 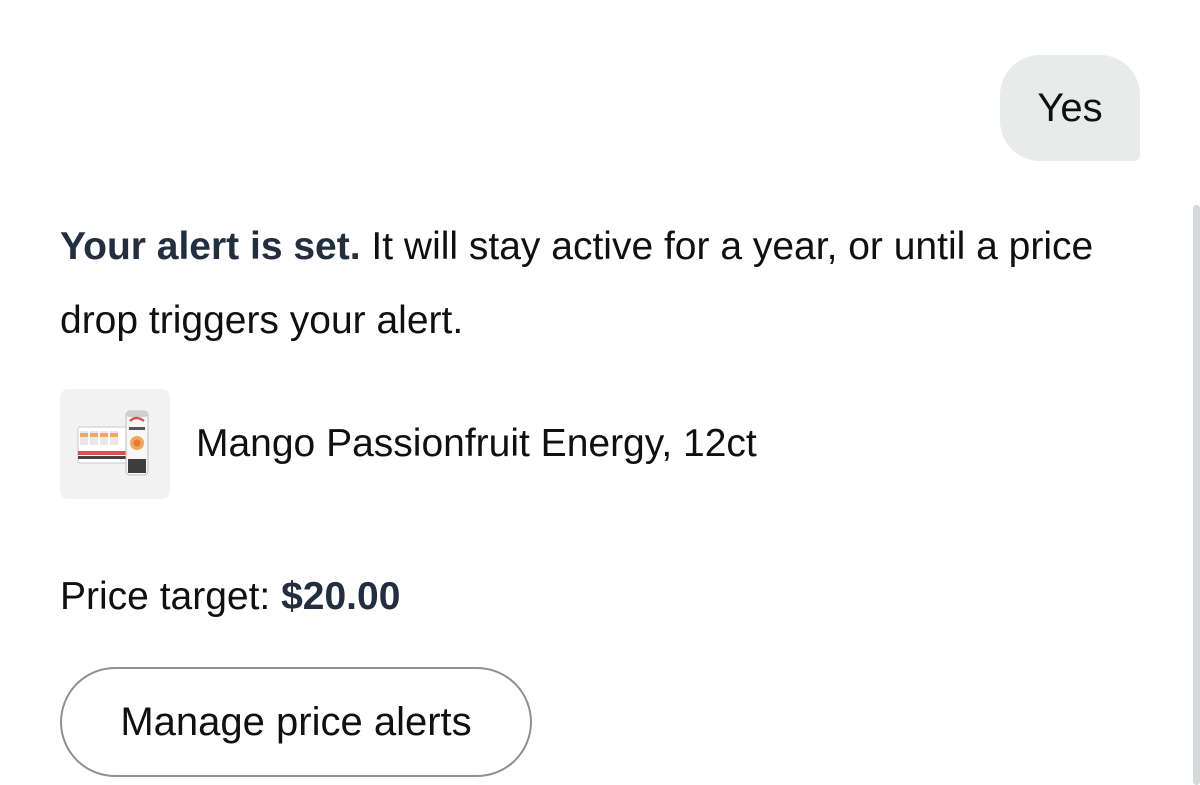 What do you see at coordinates (296, 722) in the screenshot?
I see `manage-price-alerts-button: Manage price alerts` at bounding box center [296, 722].